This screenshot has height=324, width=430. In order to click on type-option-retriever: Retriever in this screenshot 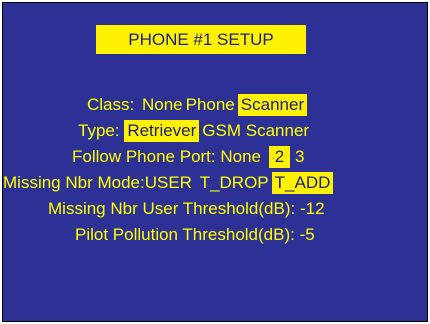, I will do `click(162, 131)`.